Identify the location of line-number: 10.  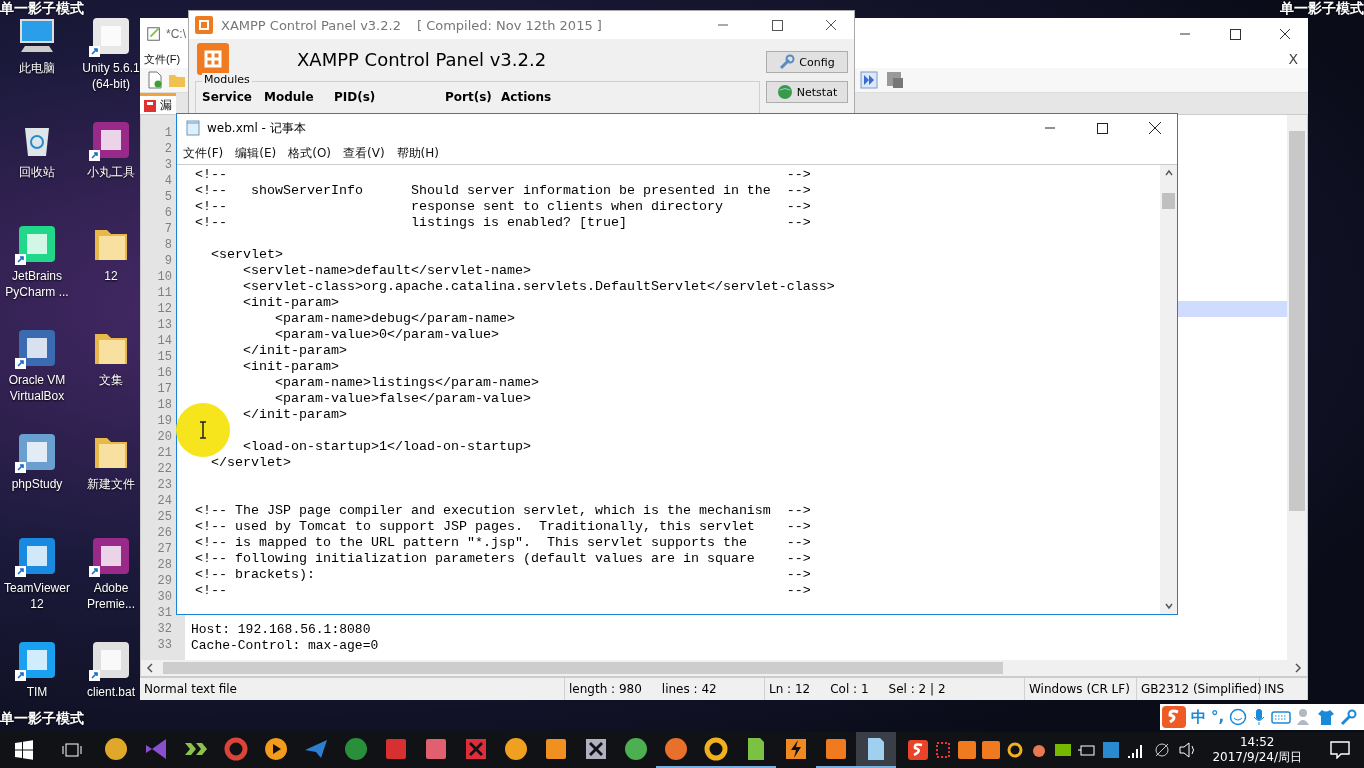
(164, 277).